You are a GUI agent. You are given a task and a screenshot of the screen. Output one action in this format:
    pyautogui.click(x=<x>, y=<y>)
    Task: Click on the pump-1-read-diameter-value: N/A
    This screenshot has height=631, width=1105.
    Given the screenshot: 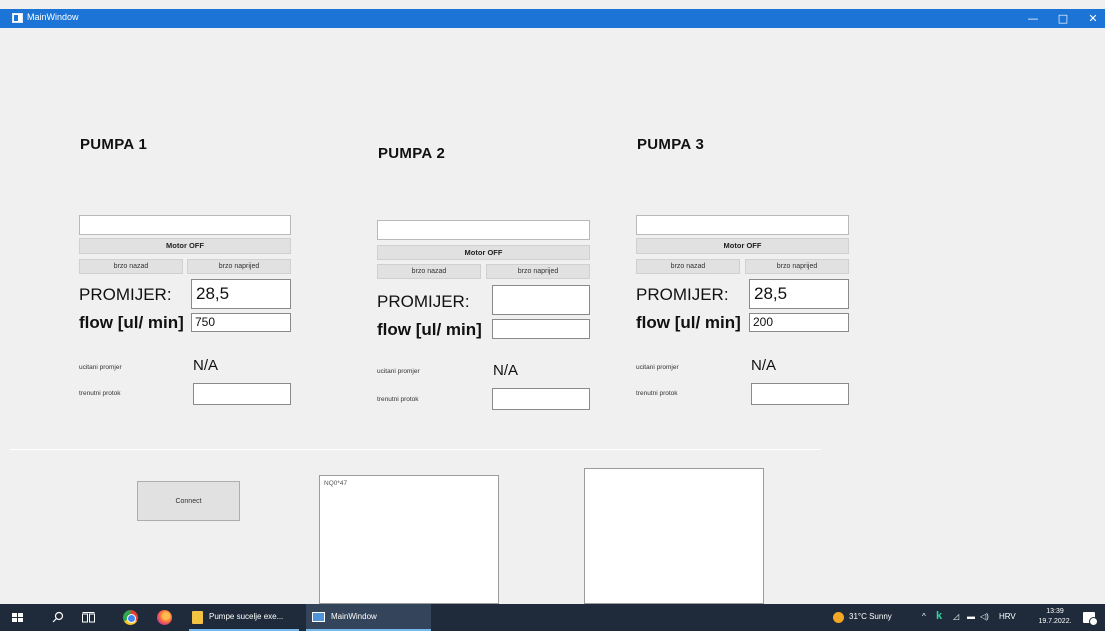 What is the action you would take?
    pyautogui.click(x=206, y=365)
    